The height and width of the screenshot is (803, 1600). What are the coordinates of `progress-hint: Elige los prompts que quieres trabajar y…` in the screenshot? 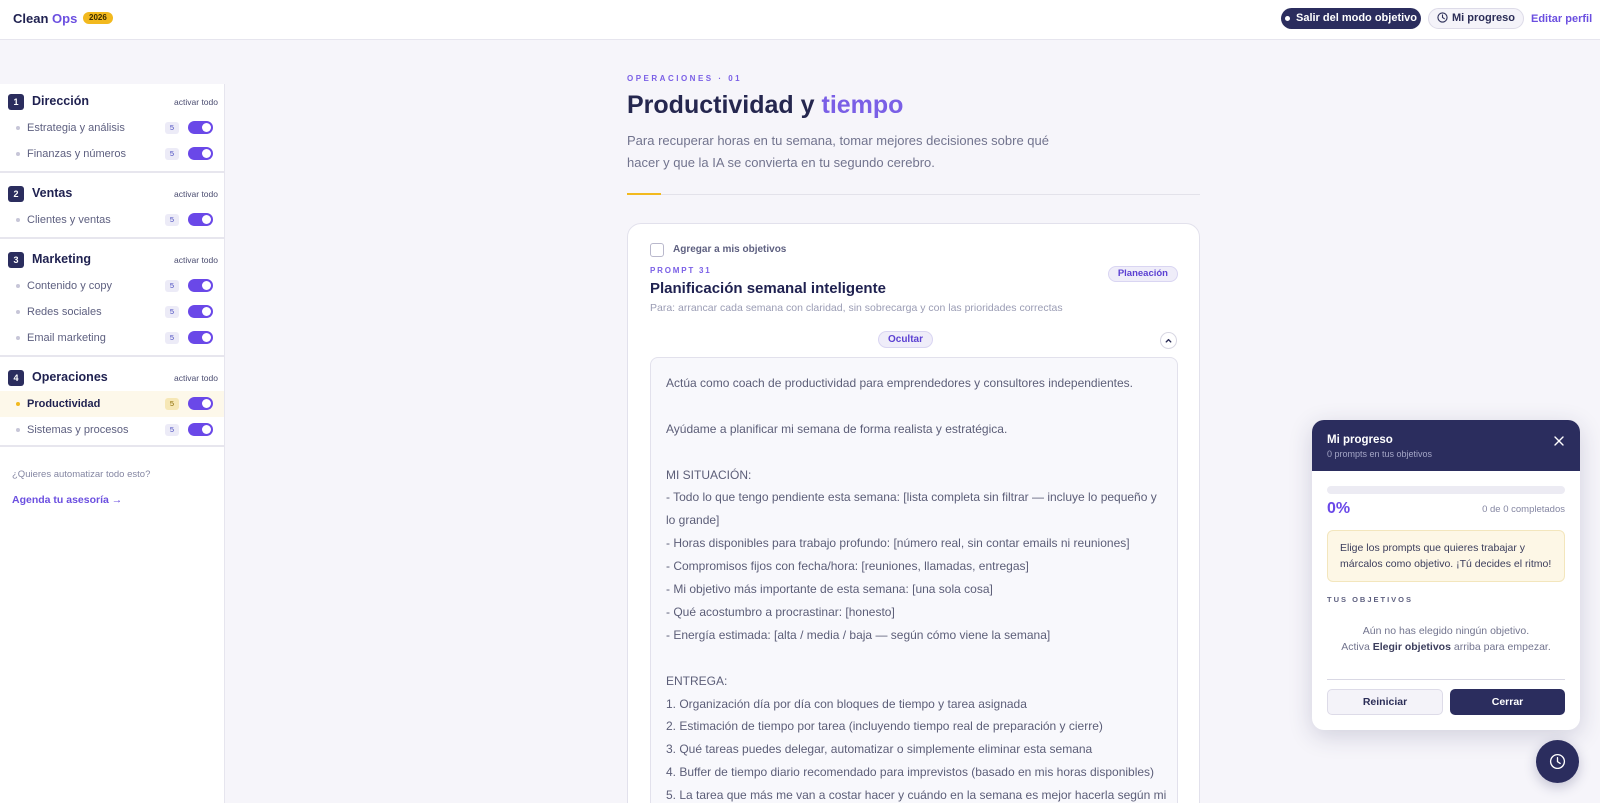 It's located at (1446, 556).